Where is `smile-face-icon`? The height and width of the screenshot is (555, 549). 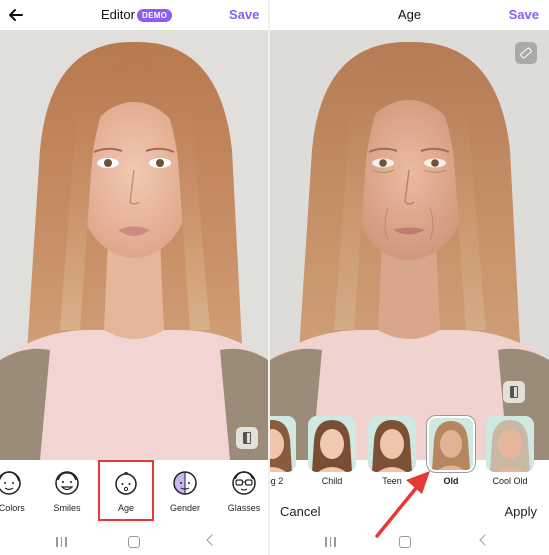 smile-face-icon is located at coordinates (67, 483).